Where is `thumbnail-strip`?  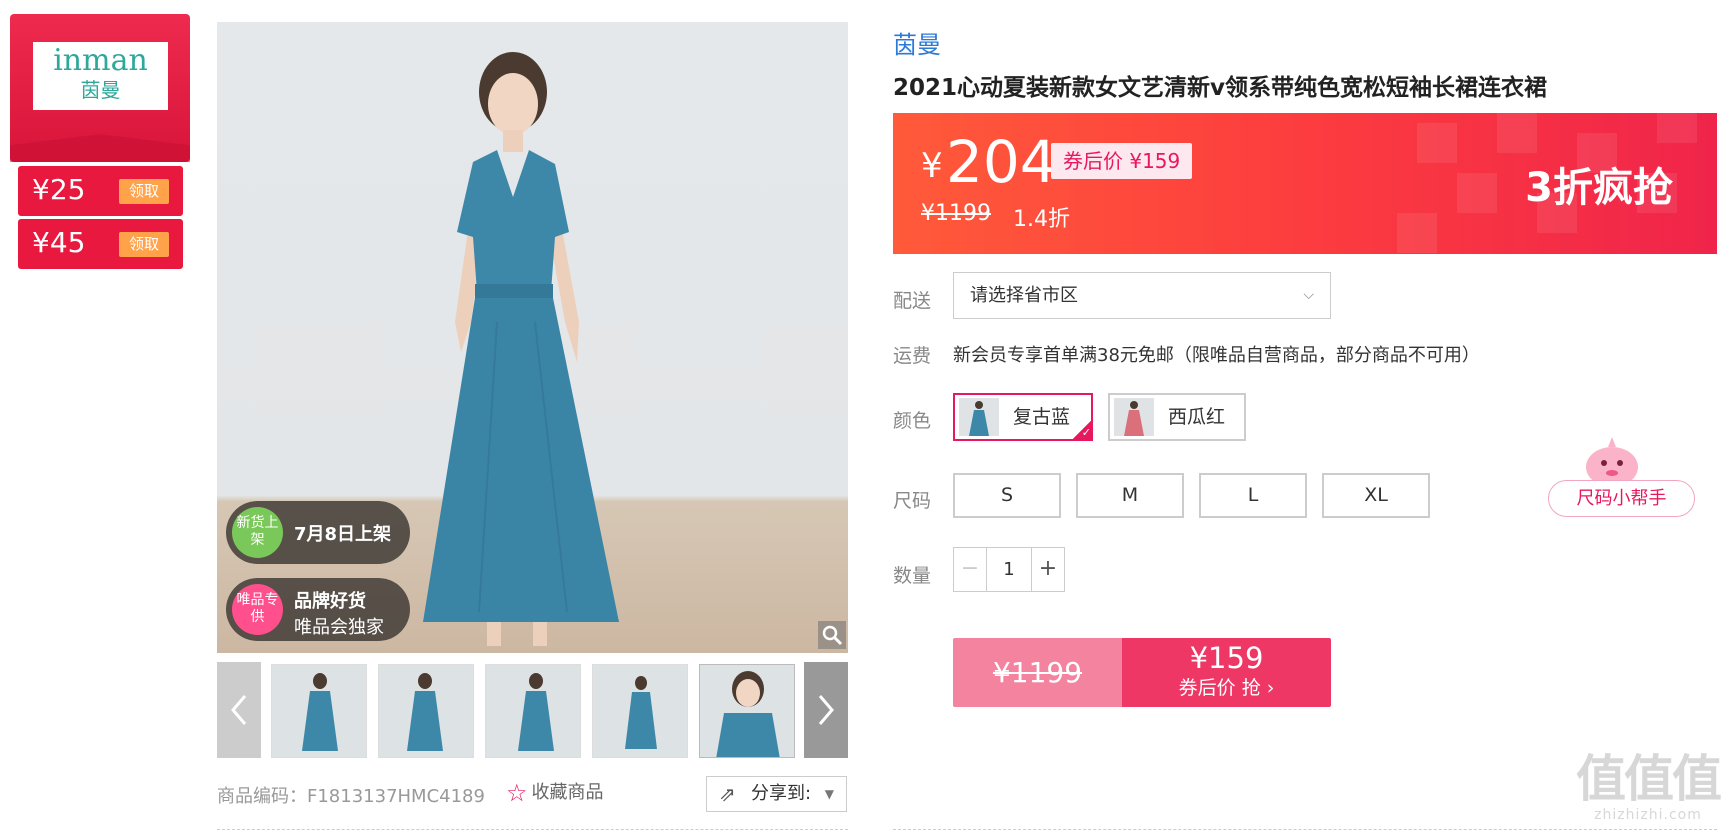 thumbnail-strip is located at coordinates (532, 710).